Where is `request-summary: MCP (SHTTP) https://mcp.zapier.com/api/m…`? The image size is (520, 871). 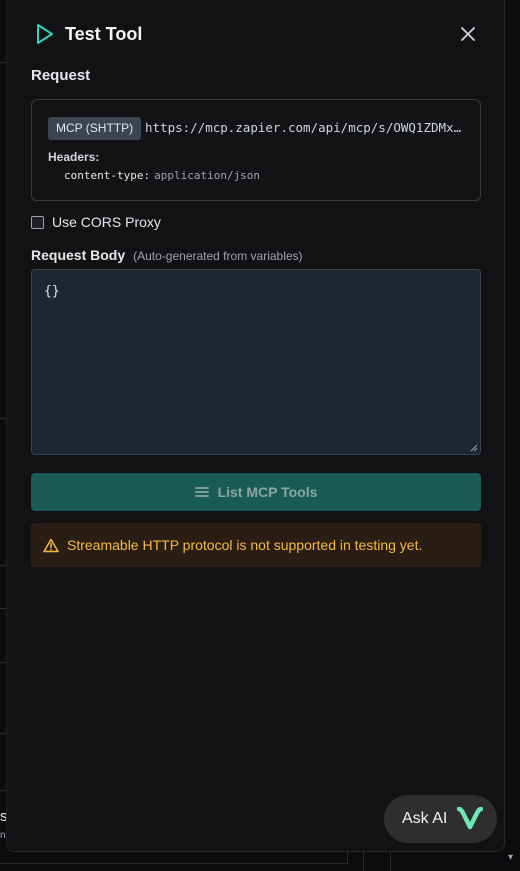
request-summary: MCP (SHTTP) https://mcp.zapier.com/api/m… is located at coordinates (256, 150).